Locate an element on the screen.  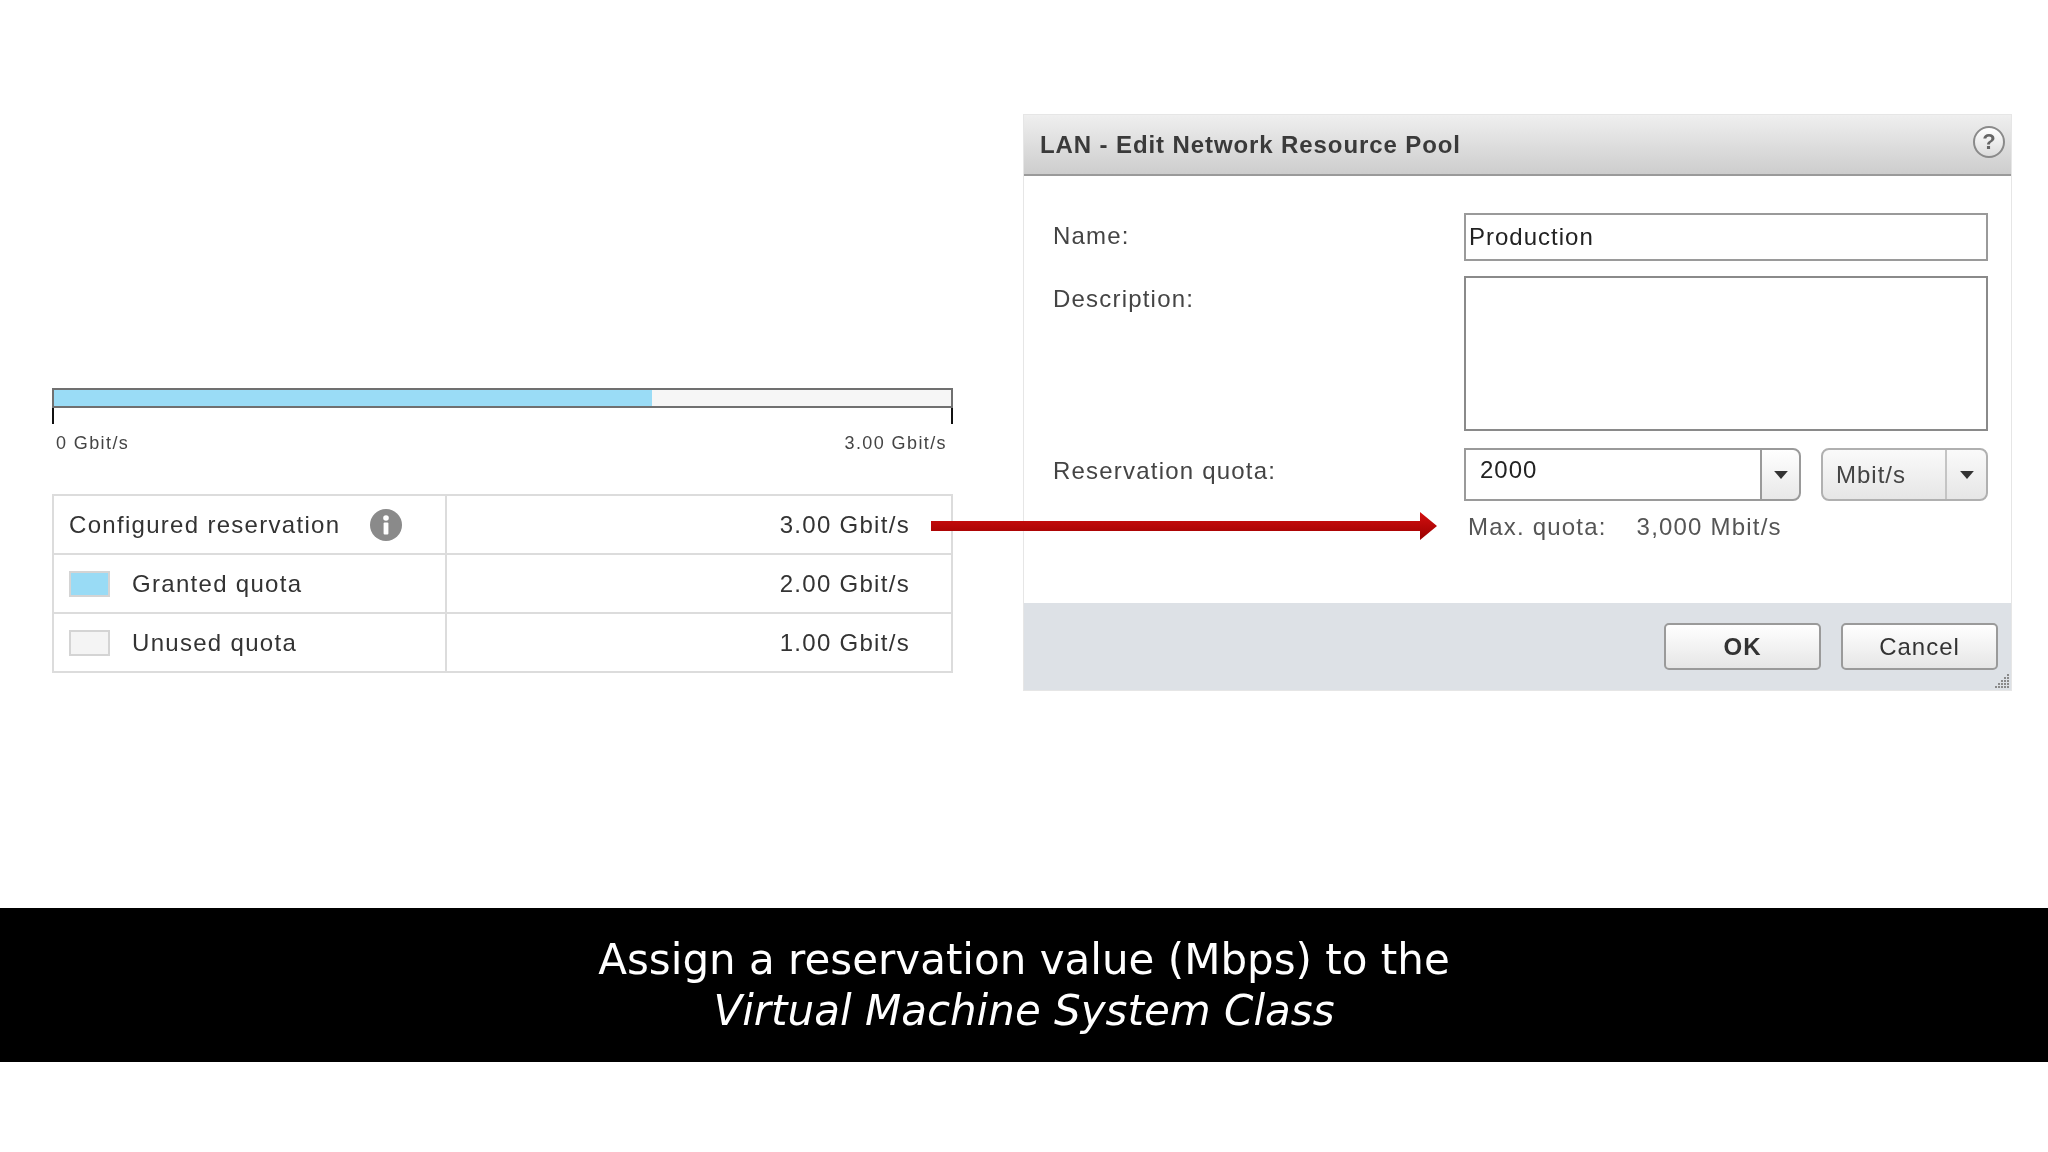
limit-label: Max. quota: is located at coordinates (1537, 527).